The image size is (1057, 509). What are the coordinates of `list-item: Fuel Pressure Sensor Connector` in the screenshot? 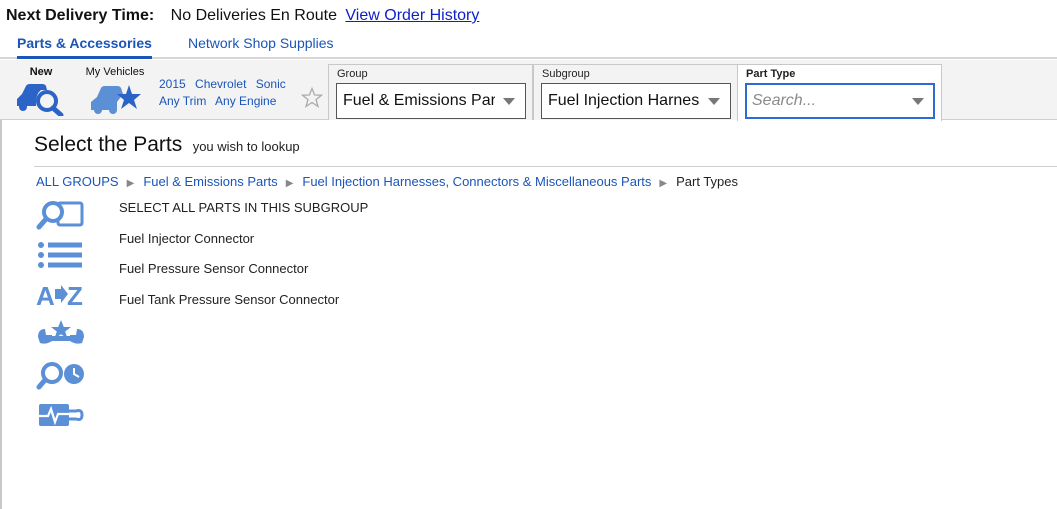 It's located at (243, 276).